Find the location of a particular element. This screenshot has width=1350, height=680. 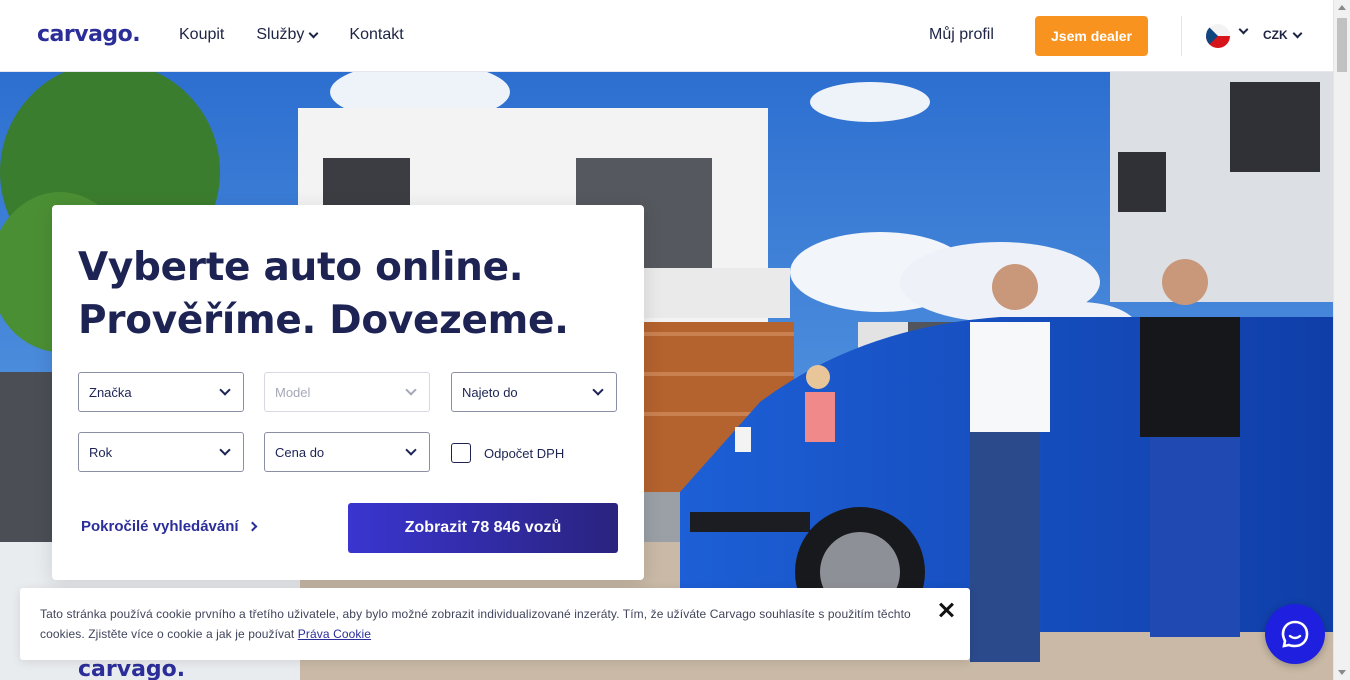

nav-sluzby: Služby is located at coordinates (287, 35).